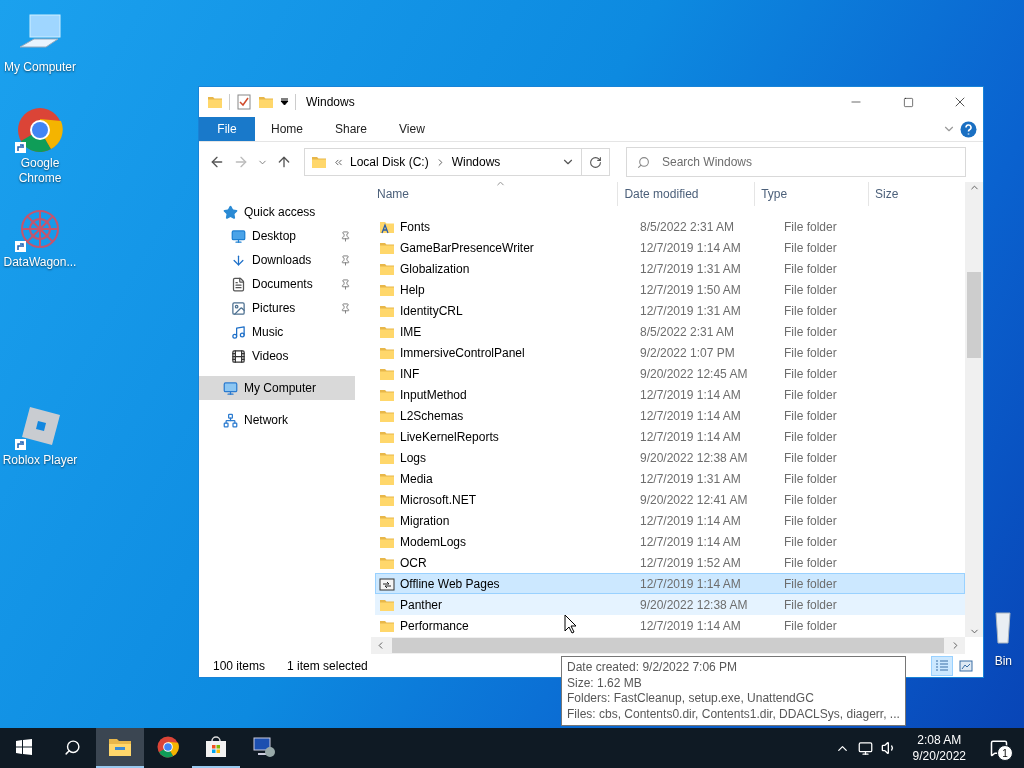 The width and height of the screenshot is (1024, 768). What do you see at coordinates (277, 332) in the screenshot?
I see `nav-item: Music` at bounding box center [277, 332].